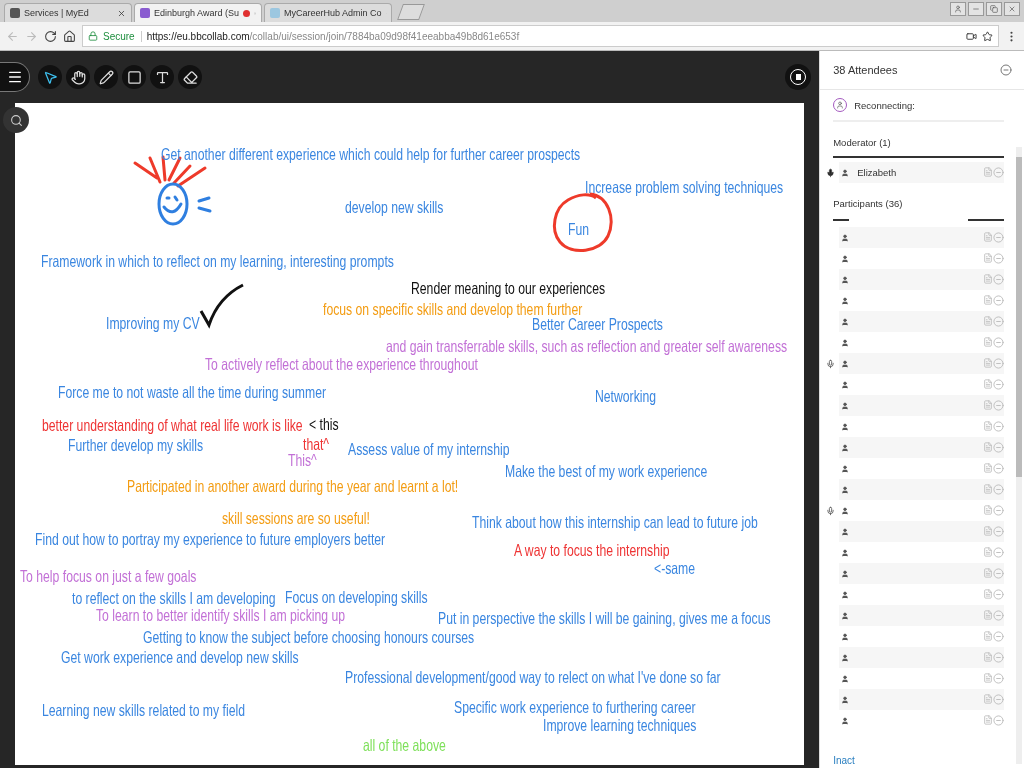 This screenshot has height=768, width=1024. Describe the element at coordinates (921, 172) in the screenshot. I see `attendee-row: Elizabeth` at that location.